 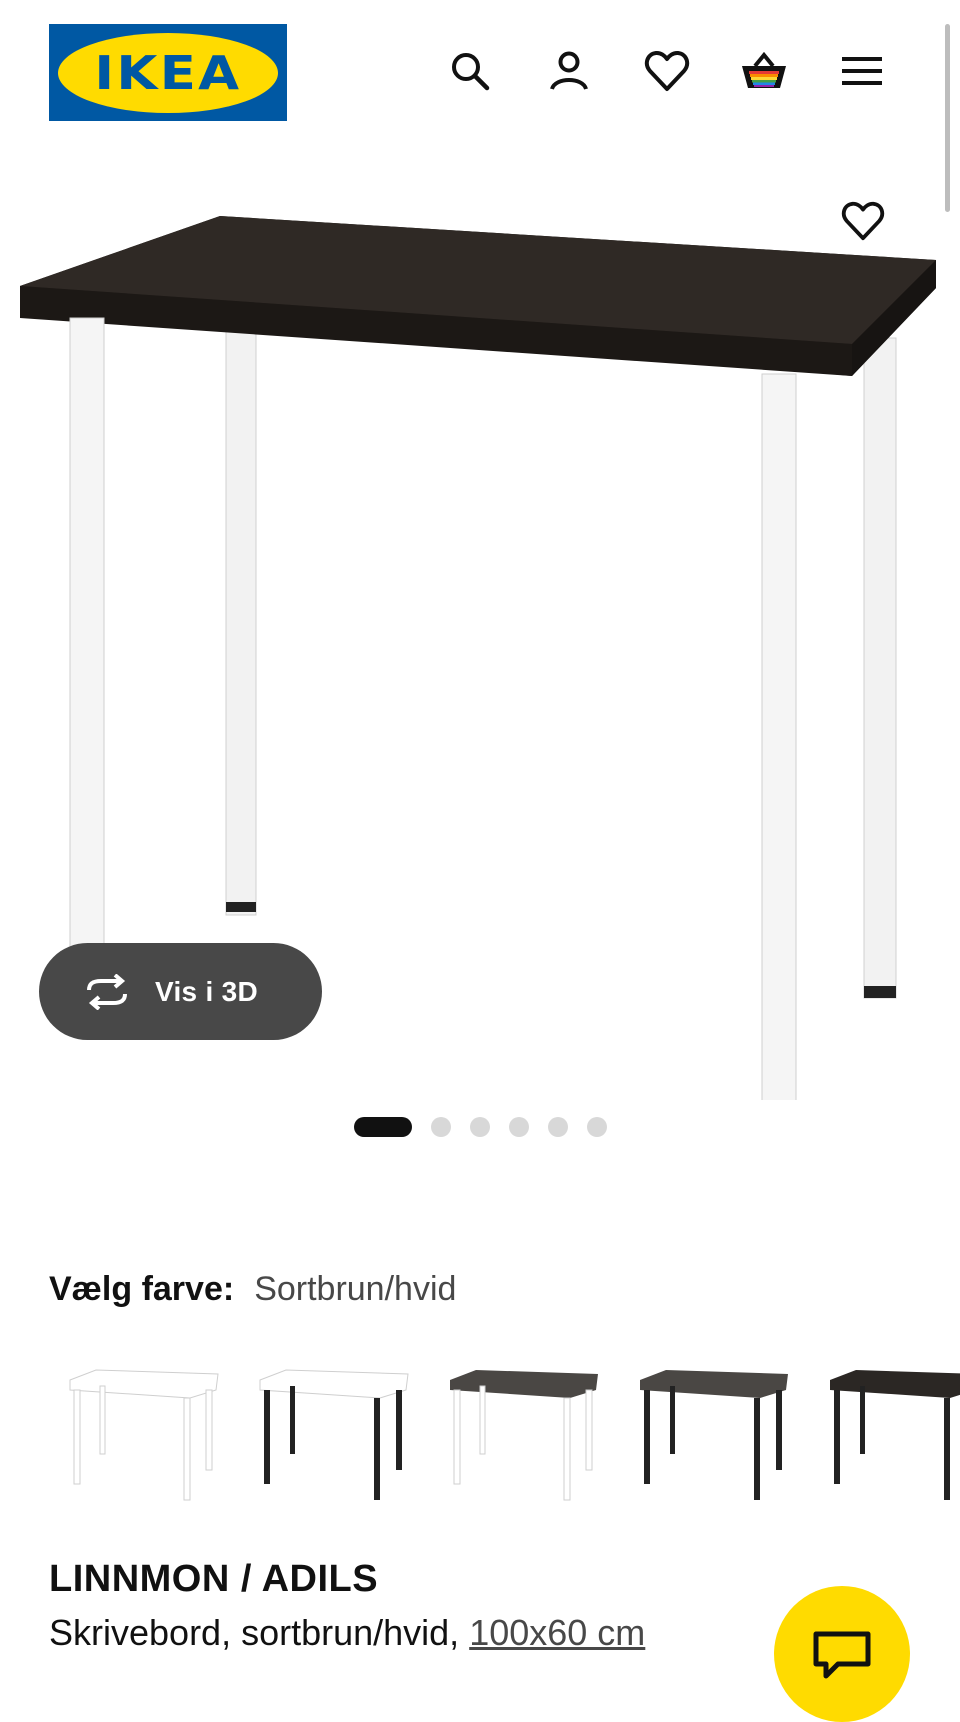 What do you see at coordinates (557, 1632) in the screenshot?
I see `product-size-link: 100x60 cm` at bounding box center [557, 1632].